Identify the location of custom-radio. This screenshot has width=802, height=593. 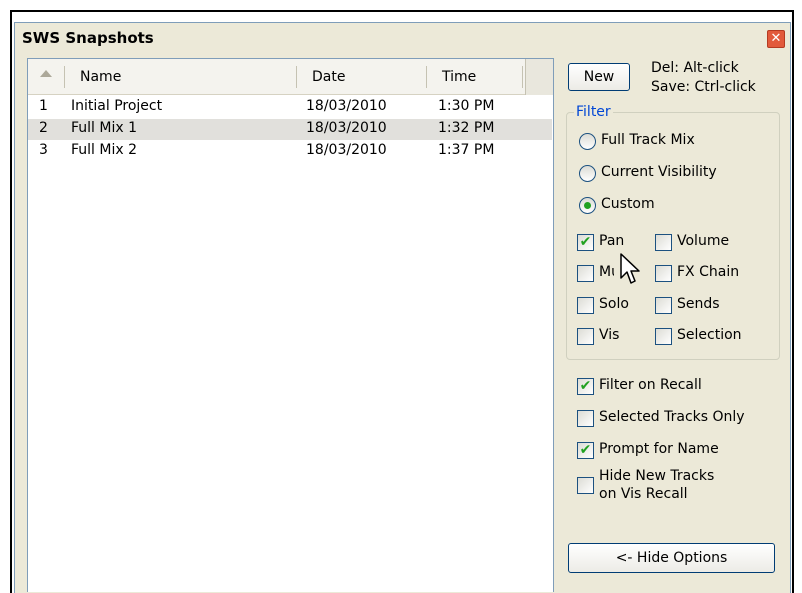
(587, 205).